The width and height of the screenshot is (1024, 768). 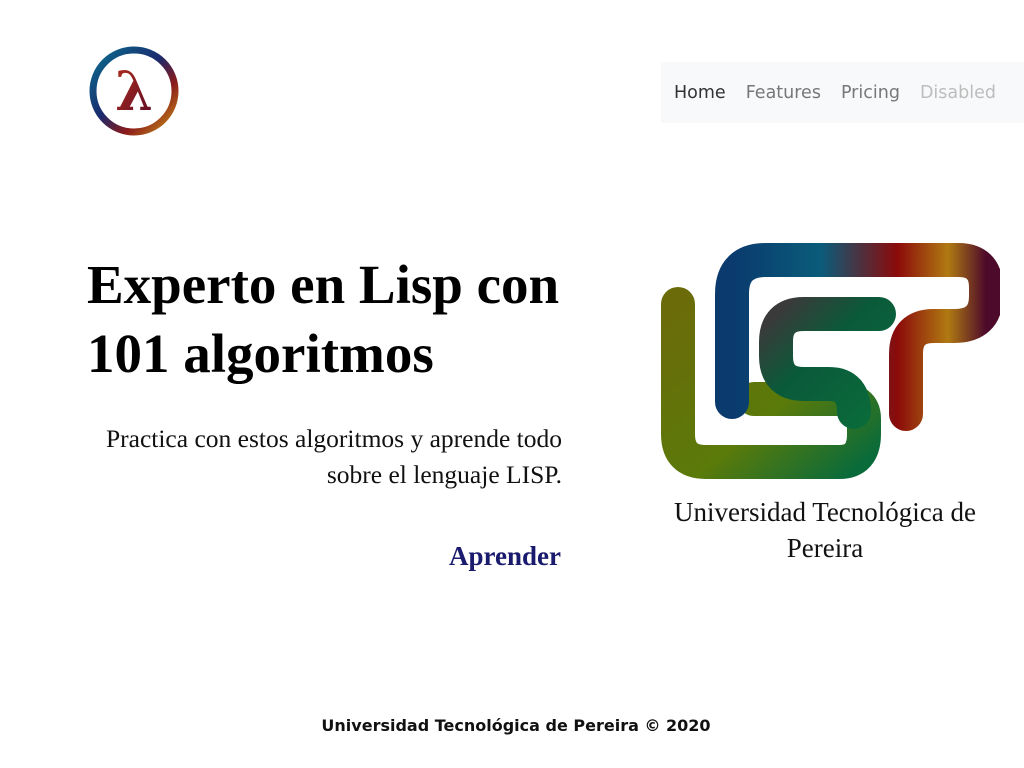 What do you see at coordinates (824, 530) in the screenshot?
I see `university-caption: Universidad Tecnológica de Pereira` at bounding box center [824, 530].